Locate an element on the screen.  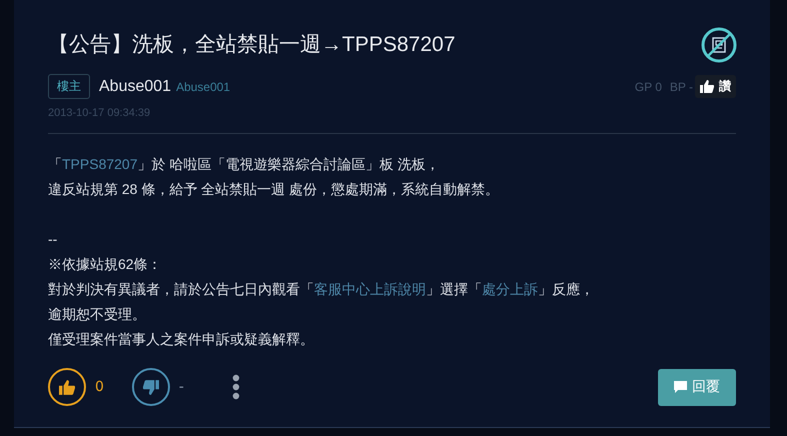
body-text: 違反站規第 28 條，給予 全站禁貼一週 處份，懲處期滿，系統自動解禁。 is located at coordinates (274, 189).